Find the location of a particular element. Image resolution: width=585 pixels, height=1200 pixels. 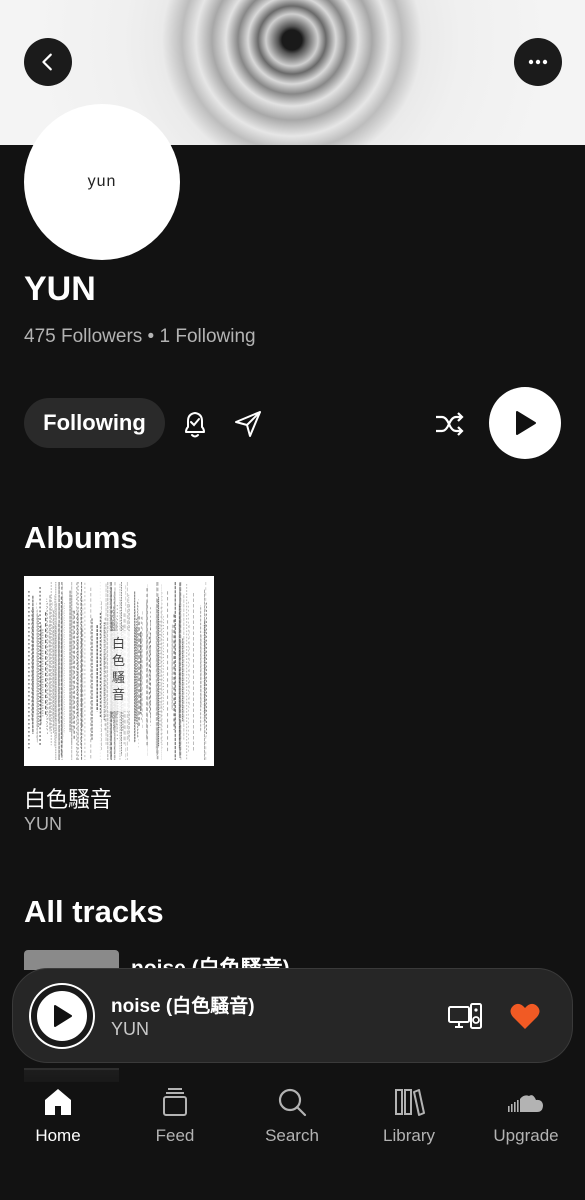

search-icon is located at coordinates (292, 1102).